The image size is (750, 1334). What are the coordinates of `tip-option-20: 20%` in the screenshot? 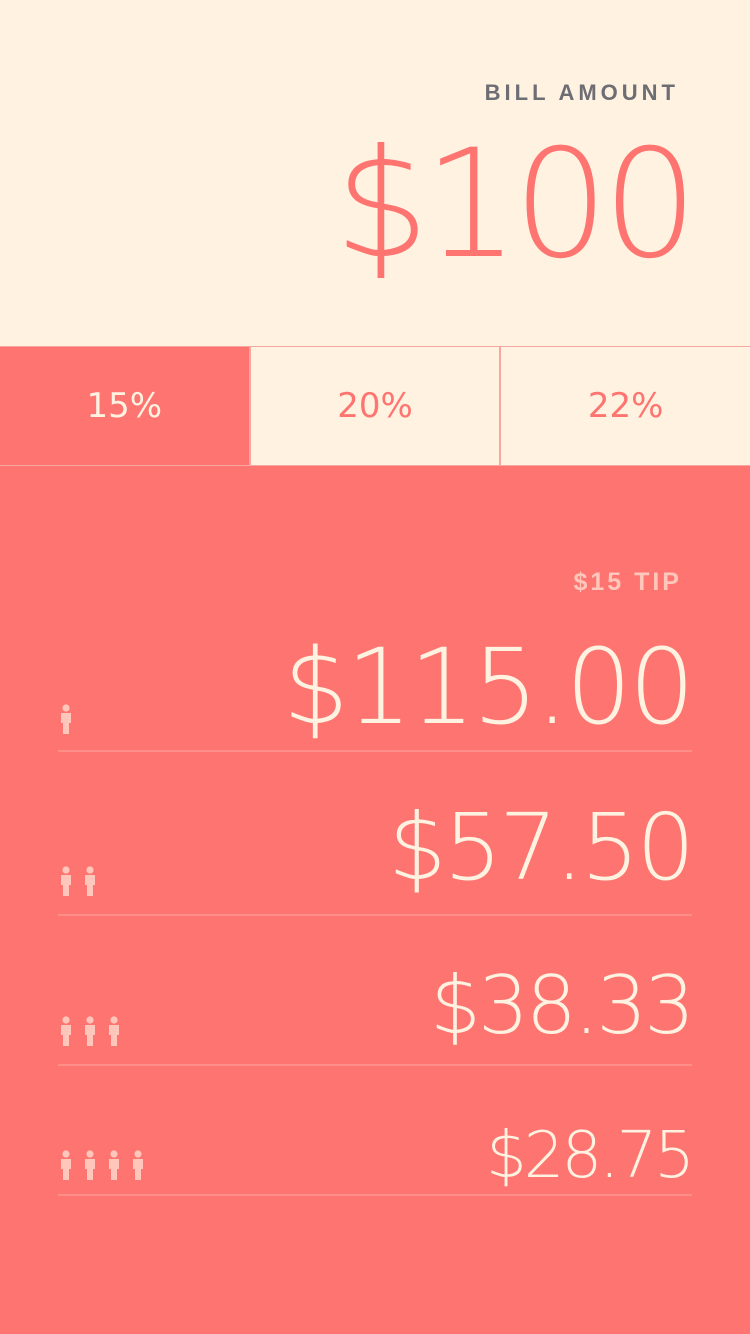 It's located at (374, 406).